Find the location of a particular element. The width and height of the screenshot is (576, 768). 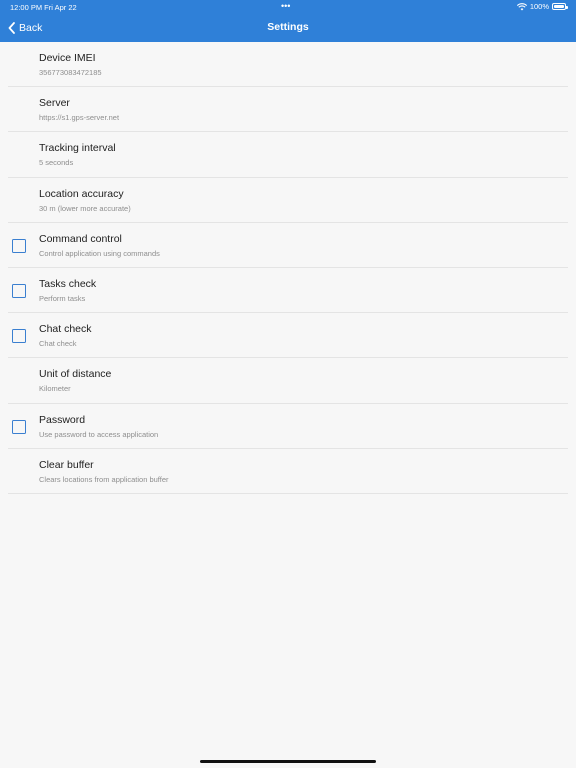

setting-title: Server is located at coordinates (54, 103).